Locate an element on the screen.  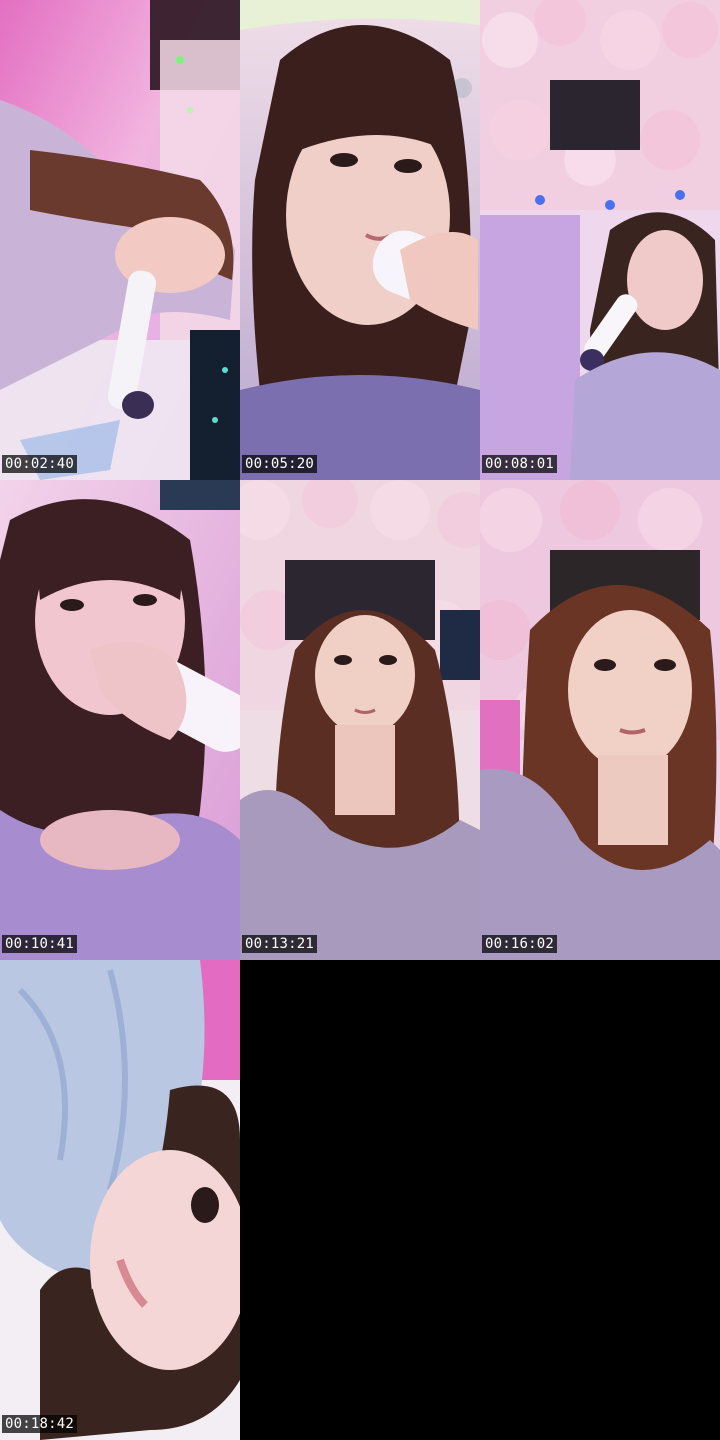
video-frame-5: 00:13:21 is located at coordinates (360, 720).